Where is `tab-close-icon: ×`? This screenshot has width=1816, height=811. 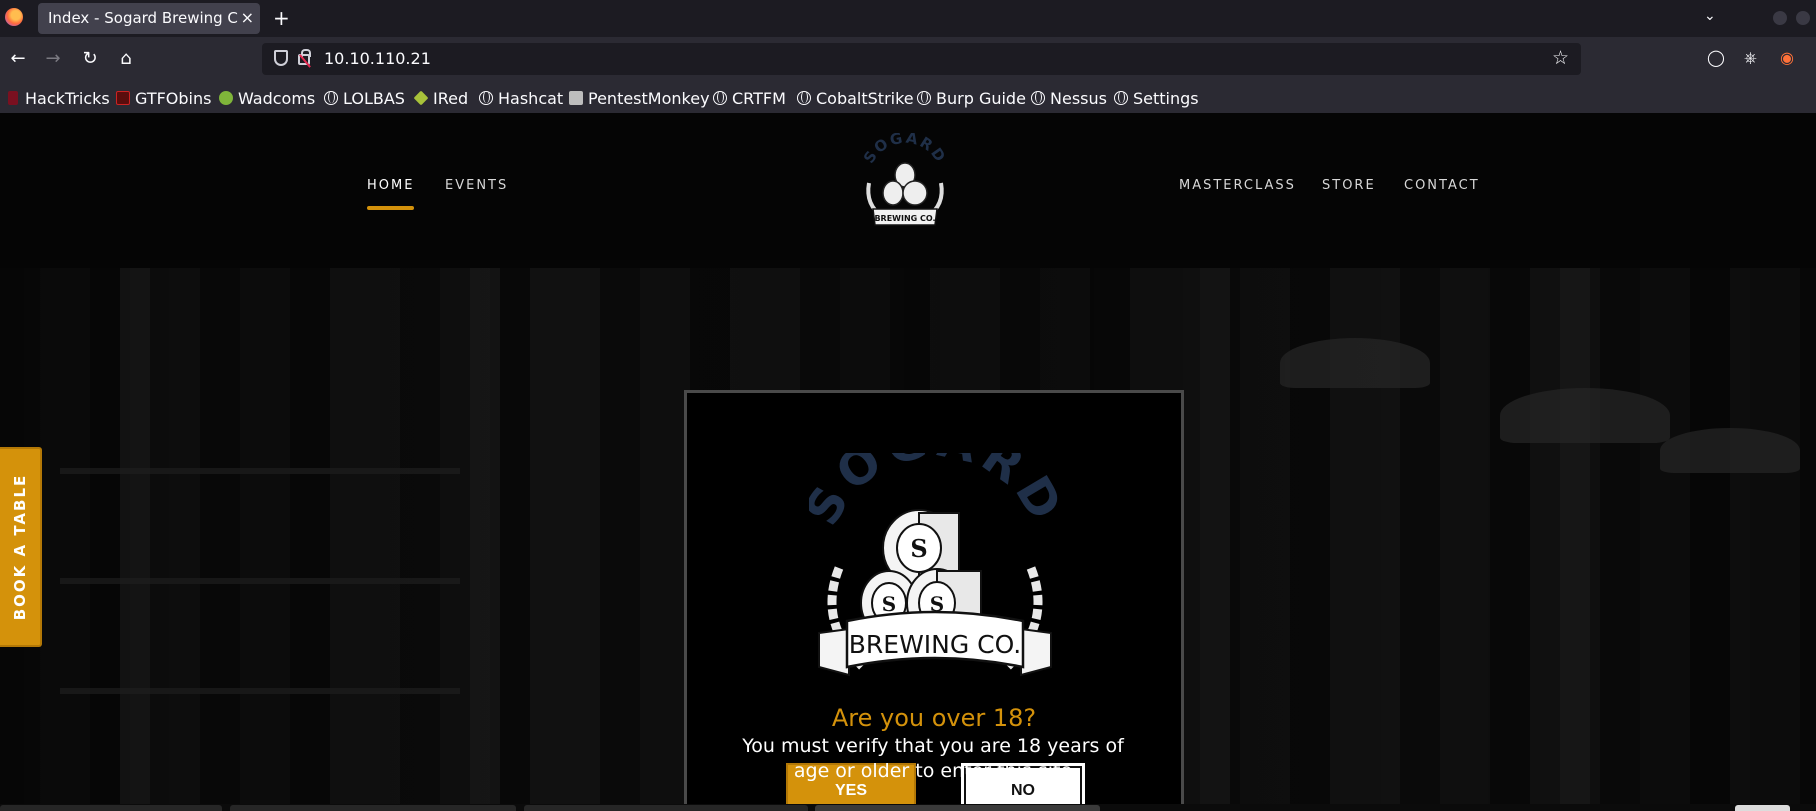
tab-close-icon: × is located at coordinates (247, 17).